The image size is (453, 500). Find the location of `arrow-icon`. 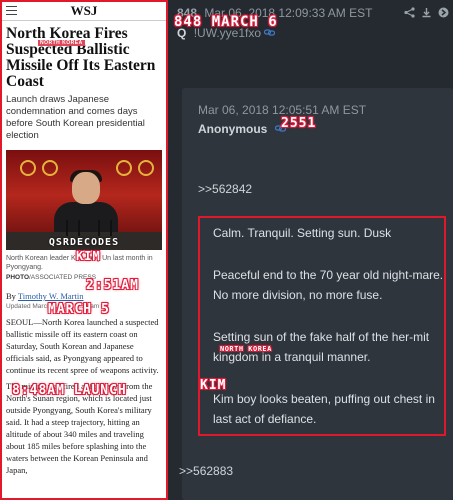

arrow-icon is located at coordinates (443, 12).